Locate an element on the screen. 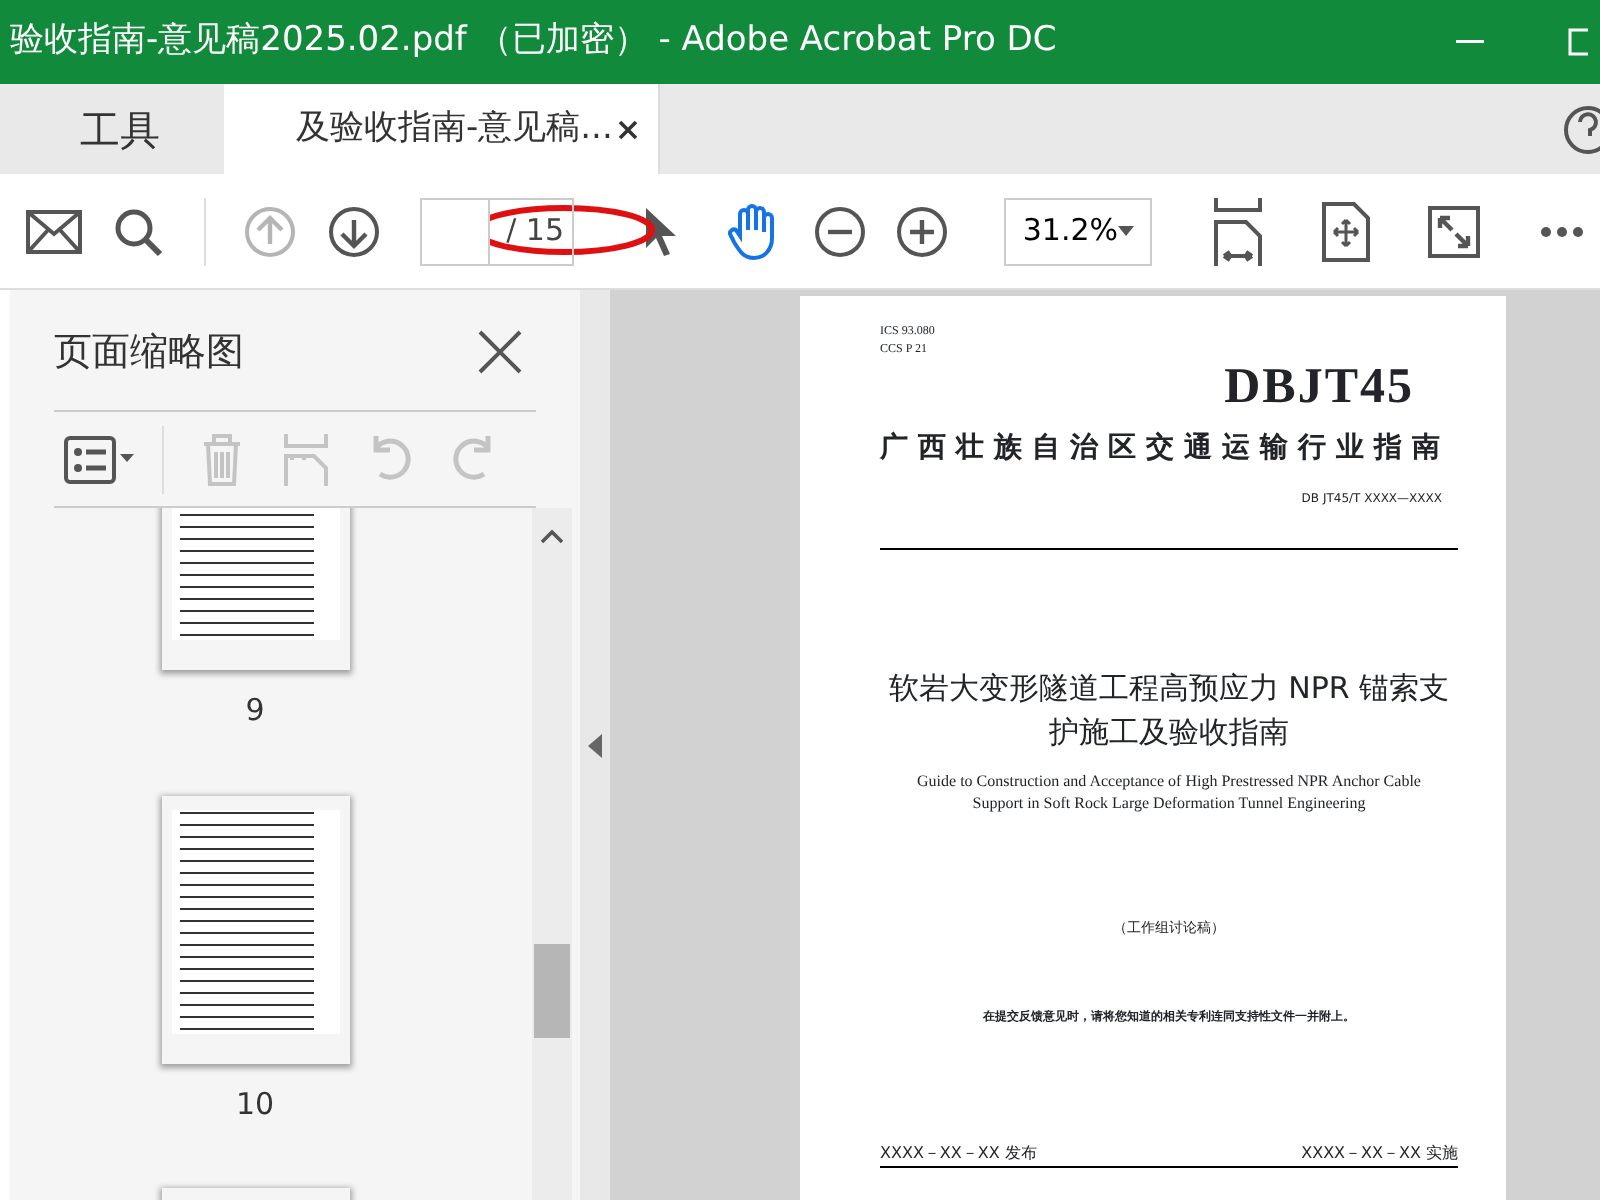 The image size is (1600, 1200). arrow-up-icon is located at coordinates (270, 231).